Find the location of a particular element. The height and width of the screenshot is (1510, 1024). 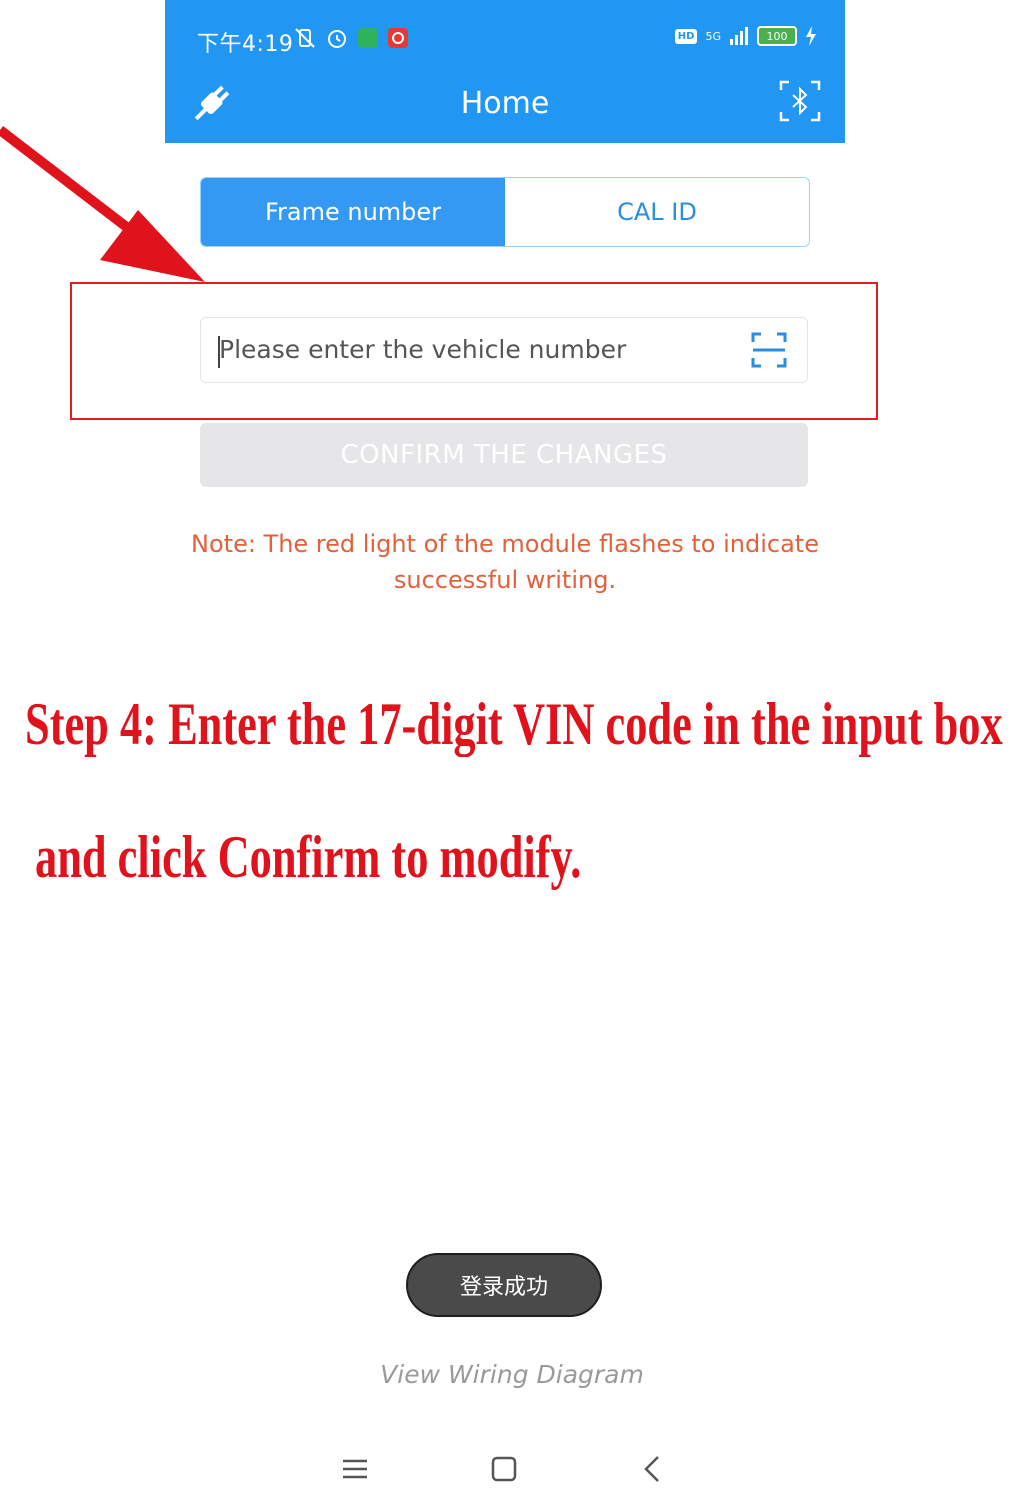

input-placeholder: Please enter the vehicle number is located at coordinates (423, 349).